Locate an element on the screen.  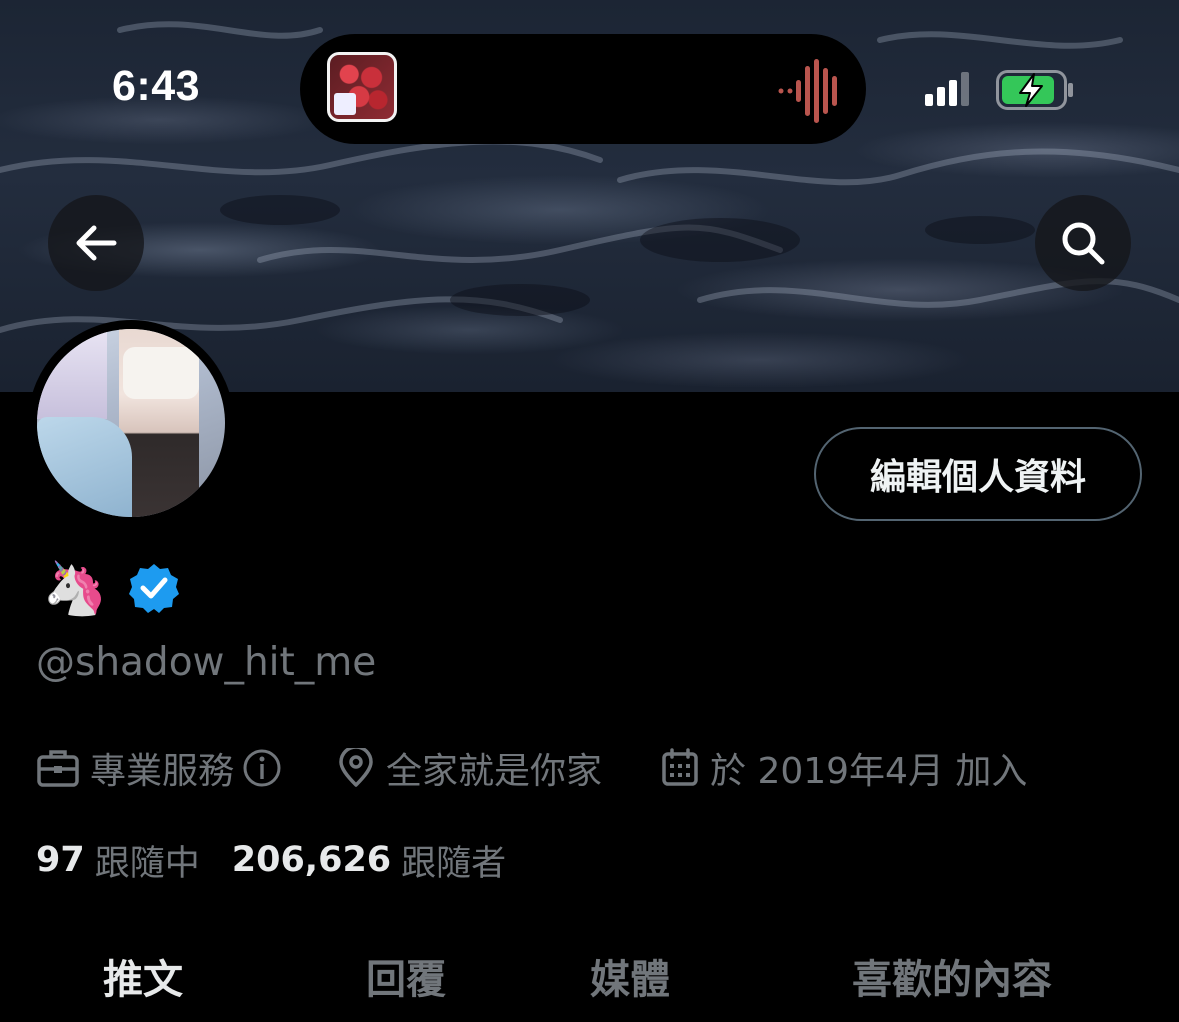
followers-link: 206,626 跟隨者 is located at coordinates (385, 860).